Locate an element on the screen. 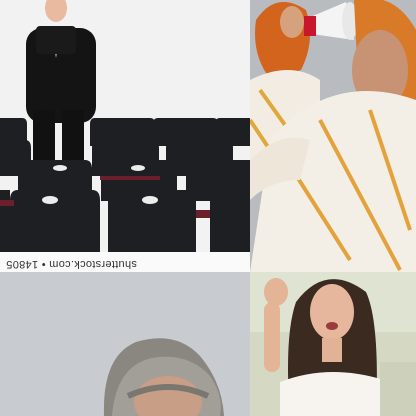  tile-young-woman is located at coordinates (333, 344).